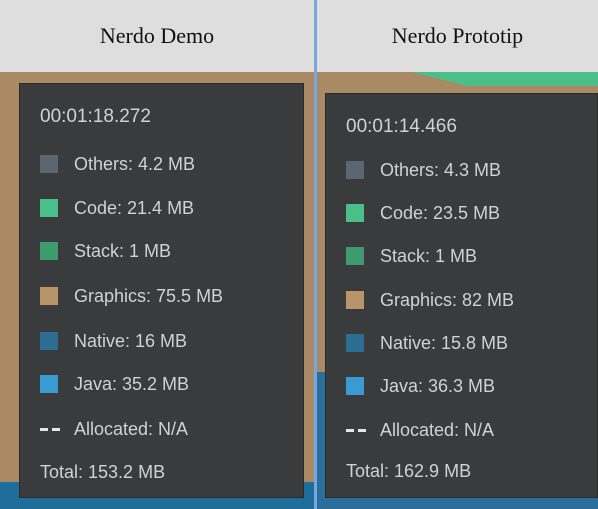 The width and height of the screenshot is (598, 509). I want to click on legend-row-others: Others: 4.2 MB, so click(117, 164).